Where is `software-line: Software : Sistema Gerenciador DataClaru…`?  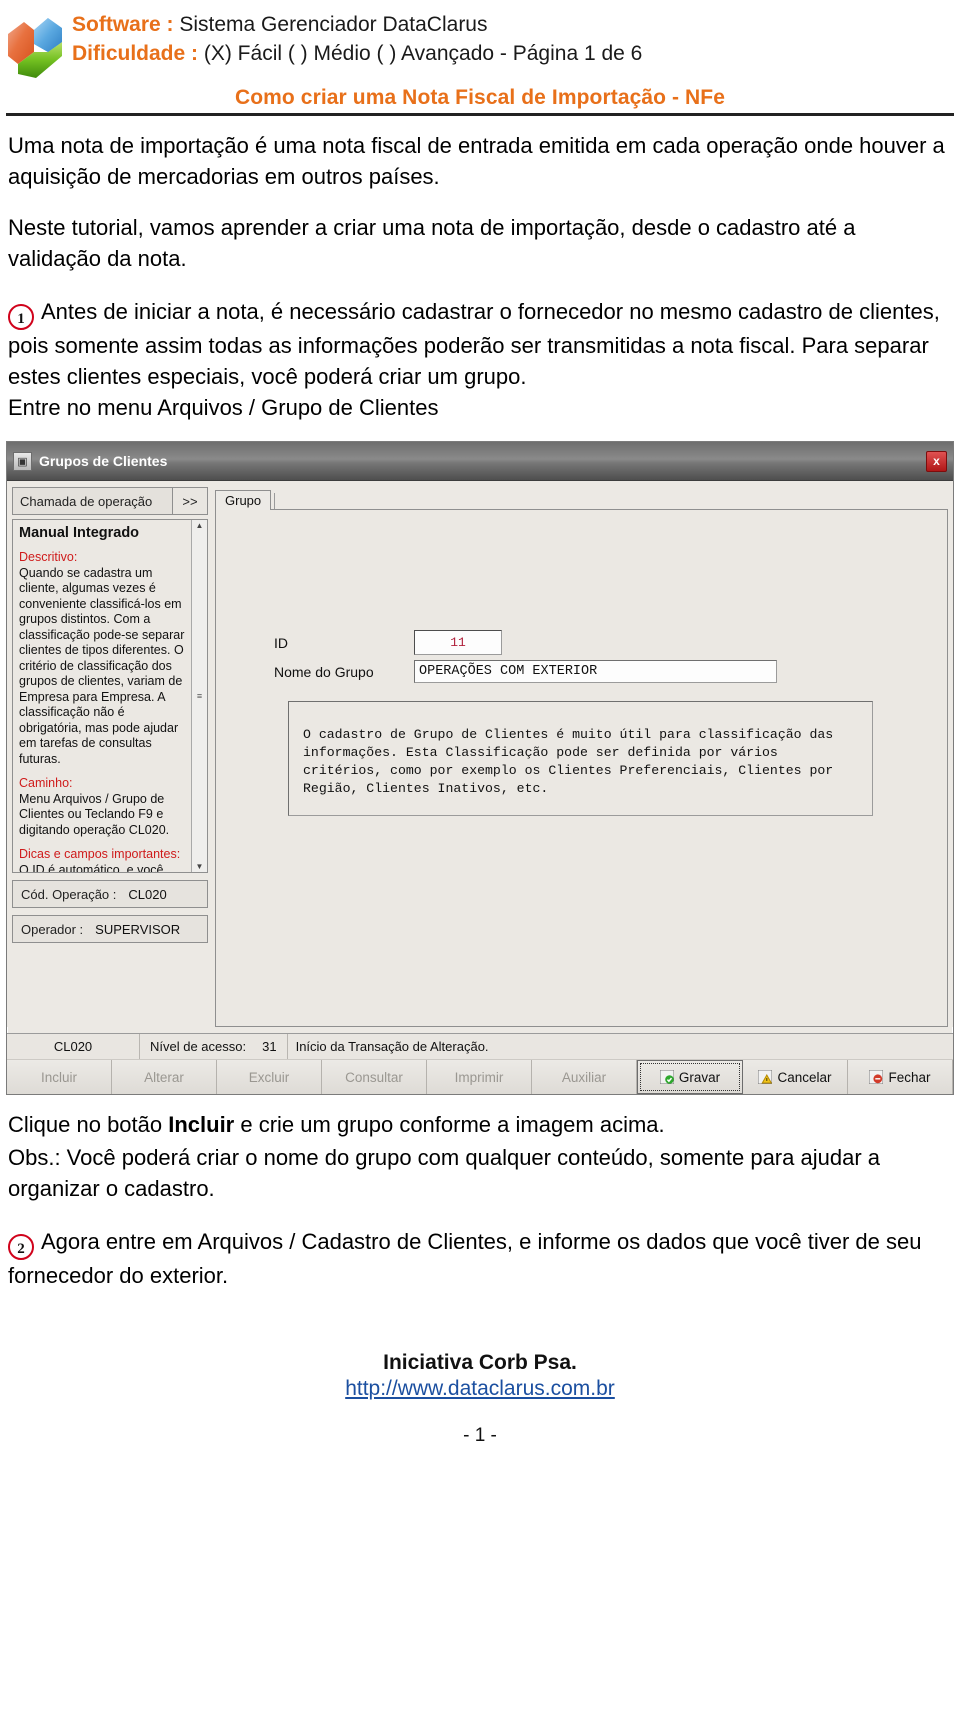
software-line: Software : Sistema Gerenciador DataClaru… is located at coordinates (357, 24).